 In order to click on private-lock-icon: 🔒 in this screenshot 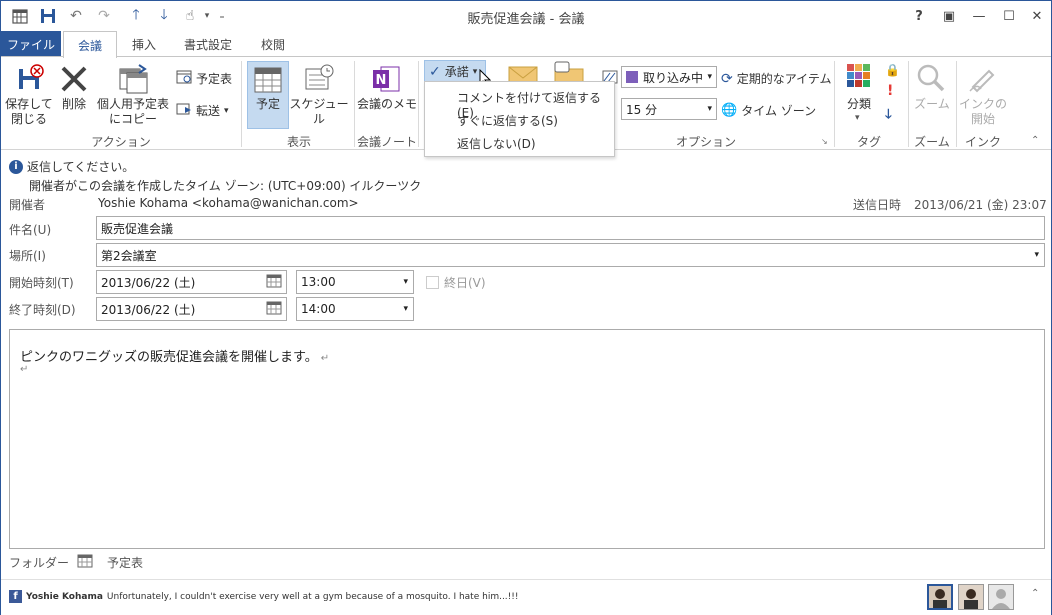, I will do `click(892, 70)`.